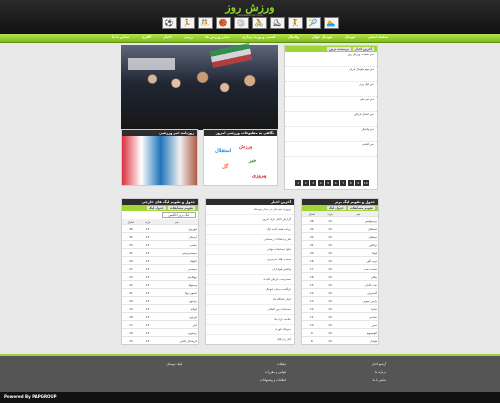  Describe the element at coordinates (250, 339) in the screenshot. I see `headline-item: آمار و ارقام` at that location.